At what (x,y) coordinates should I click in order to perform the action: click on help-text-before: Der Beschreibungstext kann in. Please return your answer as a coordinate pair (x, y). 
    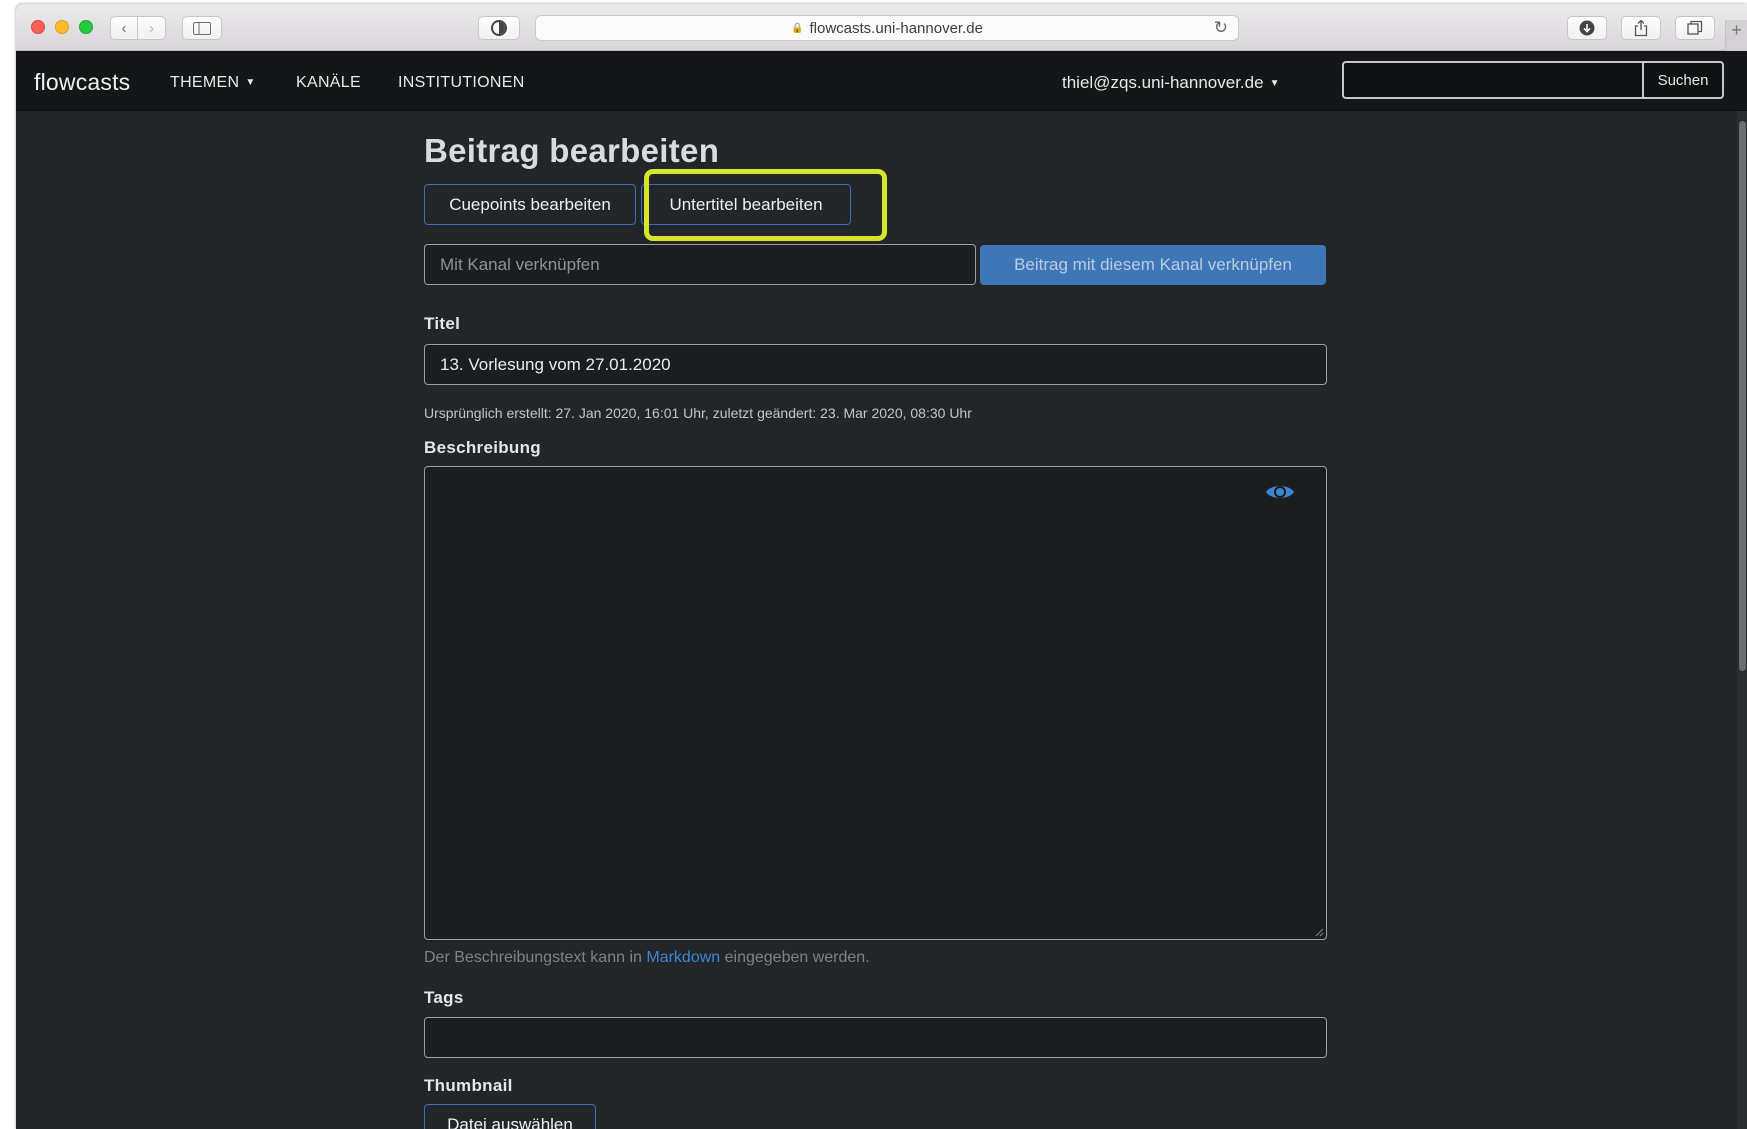
    Looking at the image, I should click on (533, 957).